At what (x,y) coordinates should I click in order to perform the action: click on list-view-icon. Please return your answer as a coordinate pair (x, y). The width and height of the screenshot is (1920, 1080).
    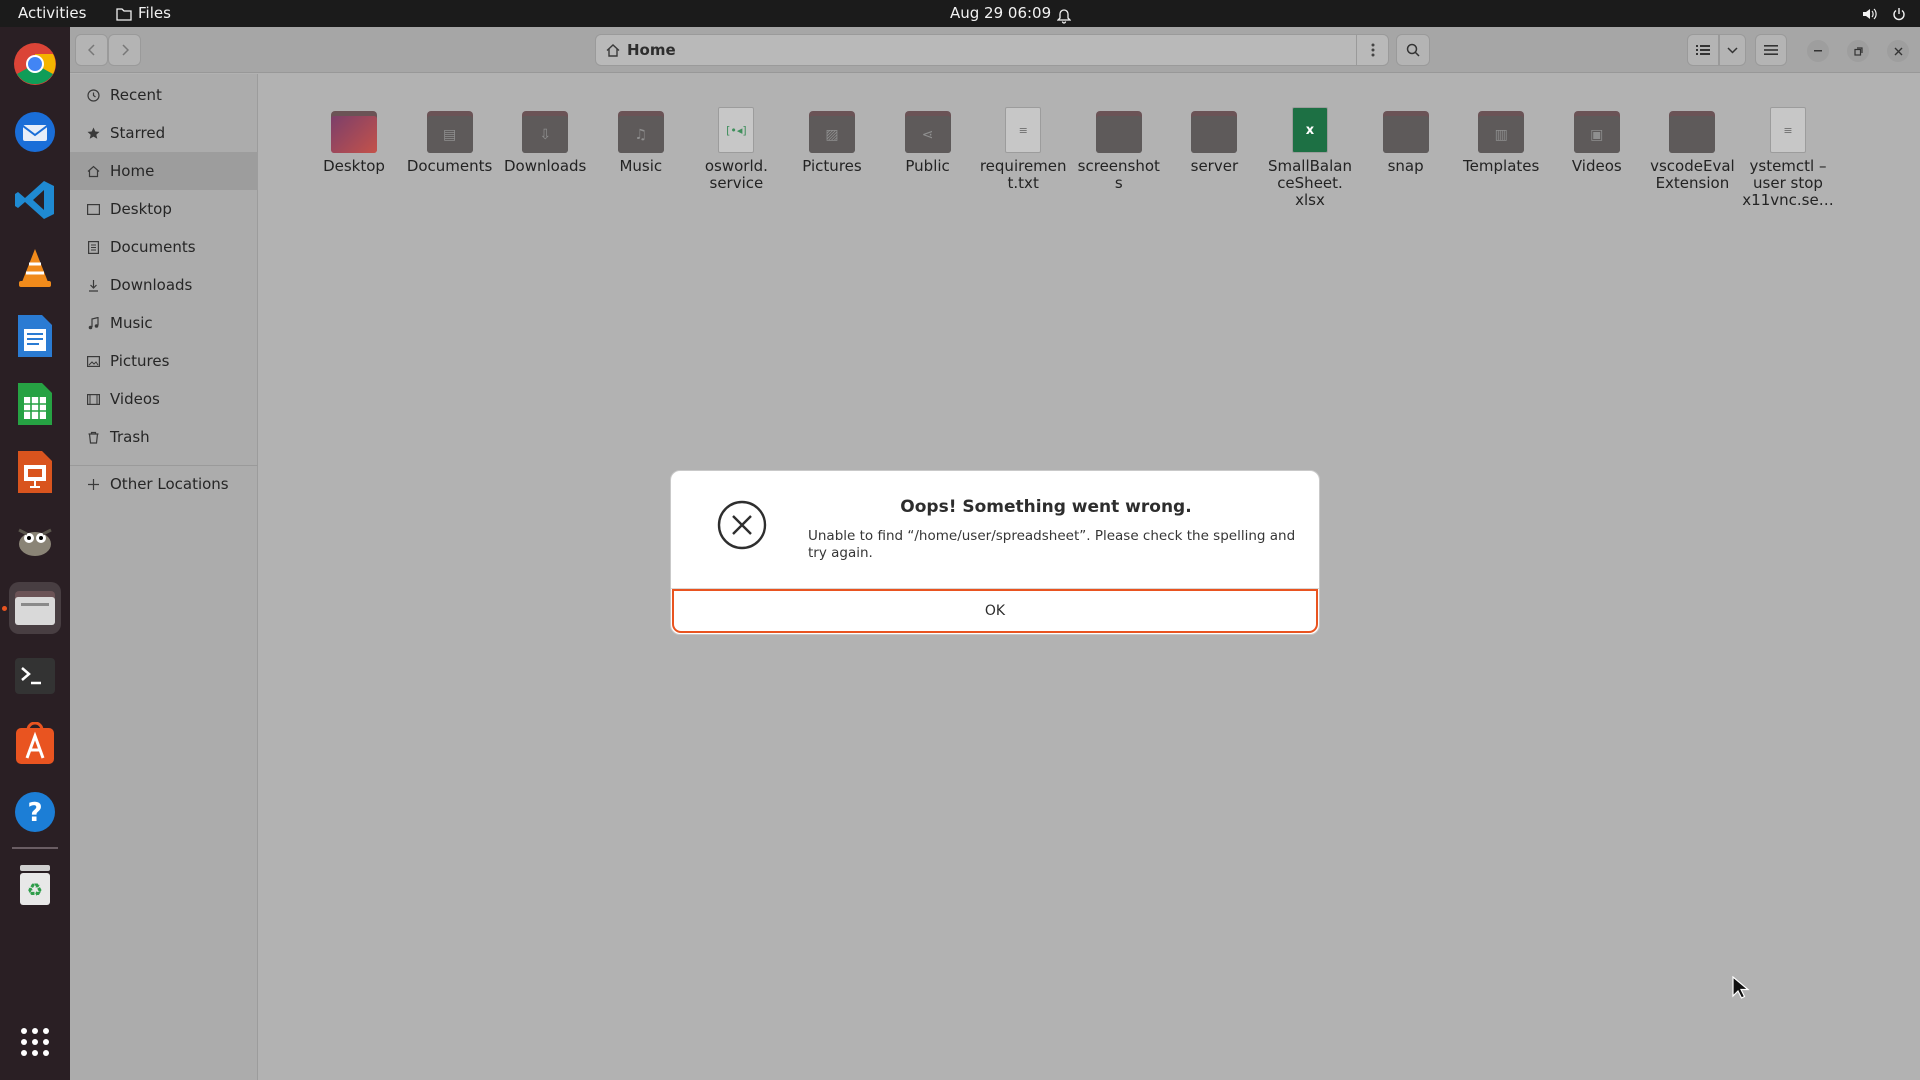
    Looking at the image, I should click on (1703, 50).